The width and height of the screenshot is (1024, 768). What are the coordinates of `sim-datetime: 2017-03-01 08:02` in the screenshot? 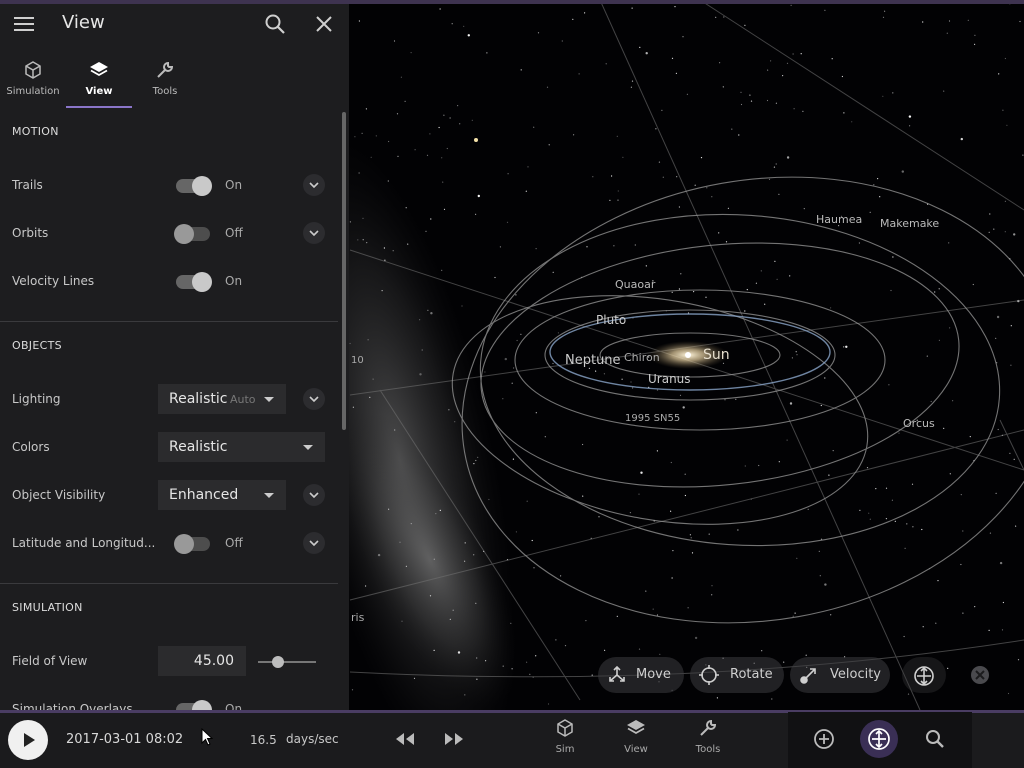 It's located at (124, 739).